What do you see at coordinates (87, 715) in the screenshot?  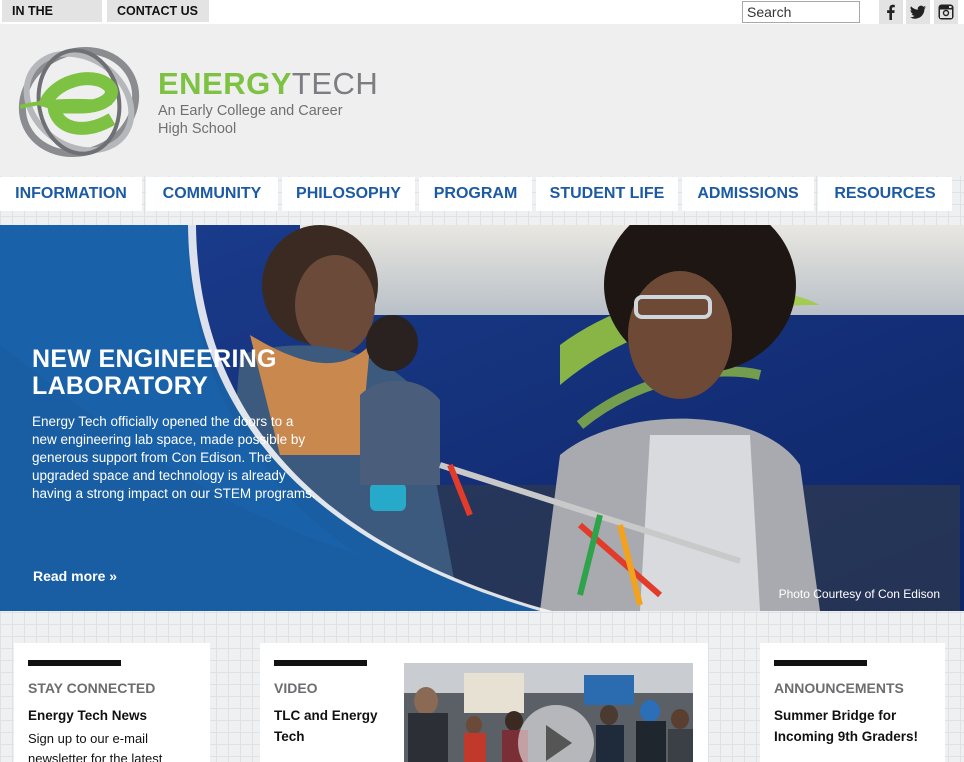 I see `stay-connected-headline: Energy Tech News` at bounding box center [87, 715].